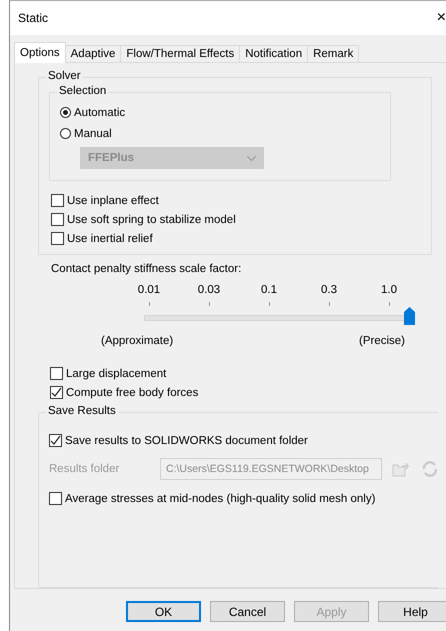 The width and height of the screenshot is (446, 631). I want to click on checkbox-label: Compute free body forces, so click(132, 392).